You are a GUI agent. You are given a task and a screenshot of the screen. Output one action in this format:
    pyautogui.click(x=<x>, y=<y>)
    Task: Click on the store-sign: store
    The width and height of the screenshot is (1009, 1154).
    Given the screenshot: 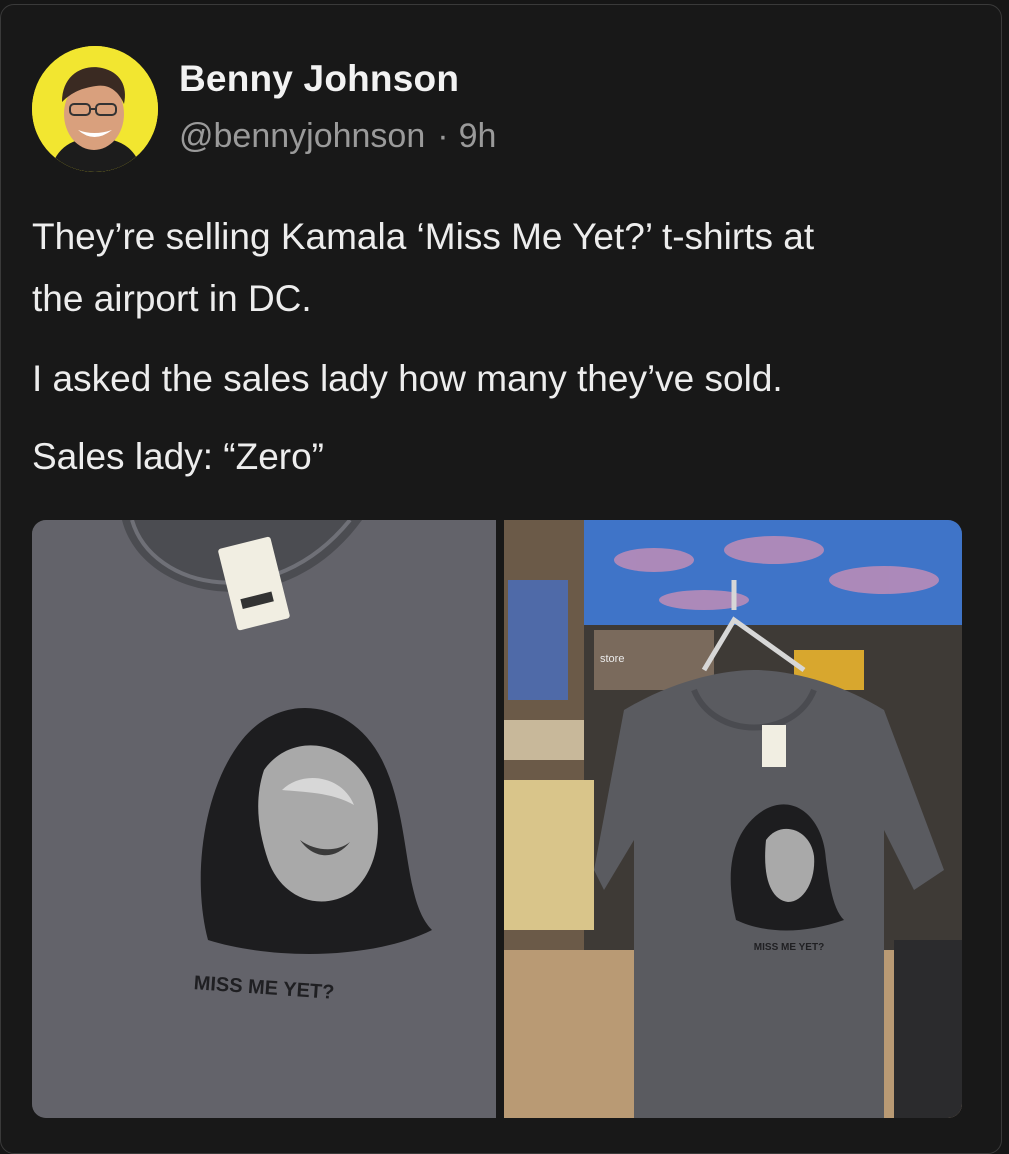 What is the action you would take?
    pyautogui.click(x=612, y=659)
    